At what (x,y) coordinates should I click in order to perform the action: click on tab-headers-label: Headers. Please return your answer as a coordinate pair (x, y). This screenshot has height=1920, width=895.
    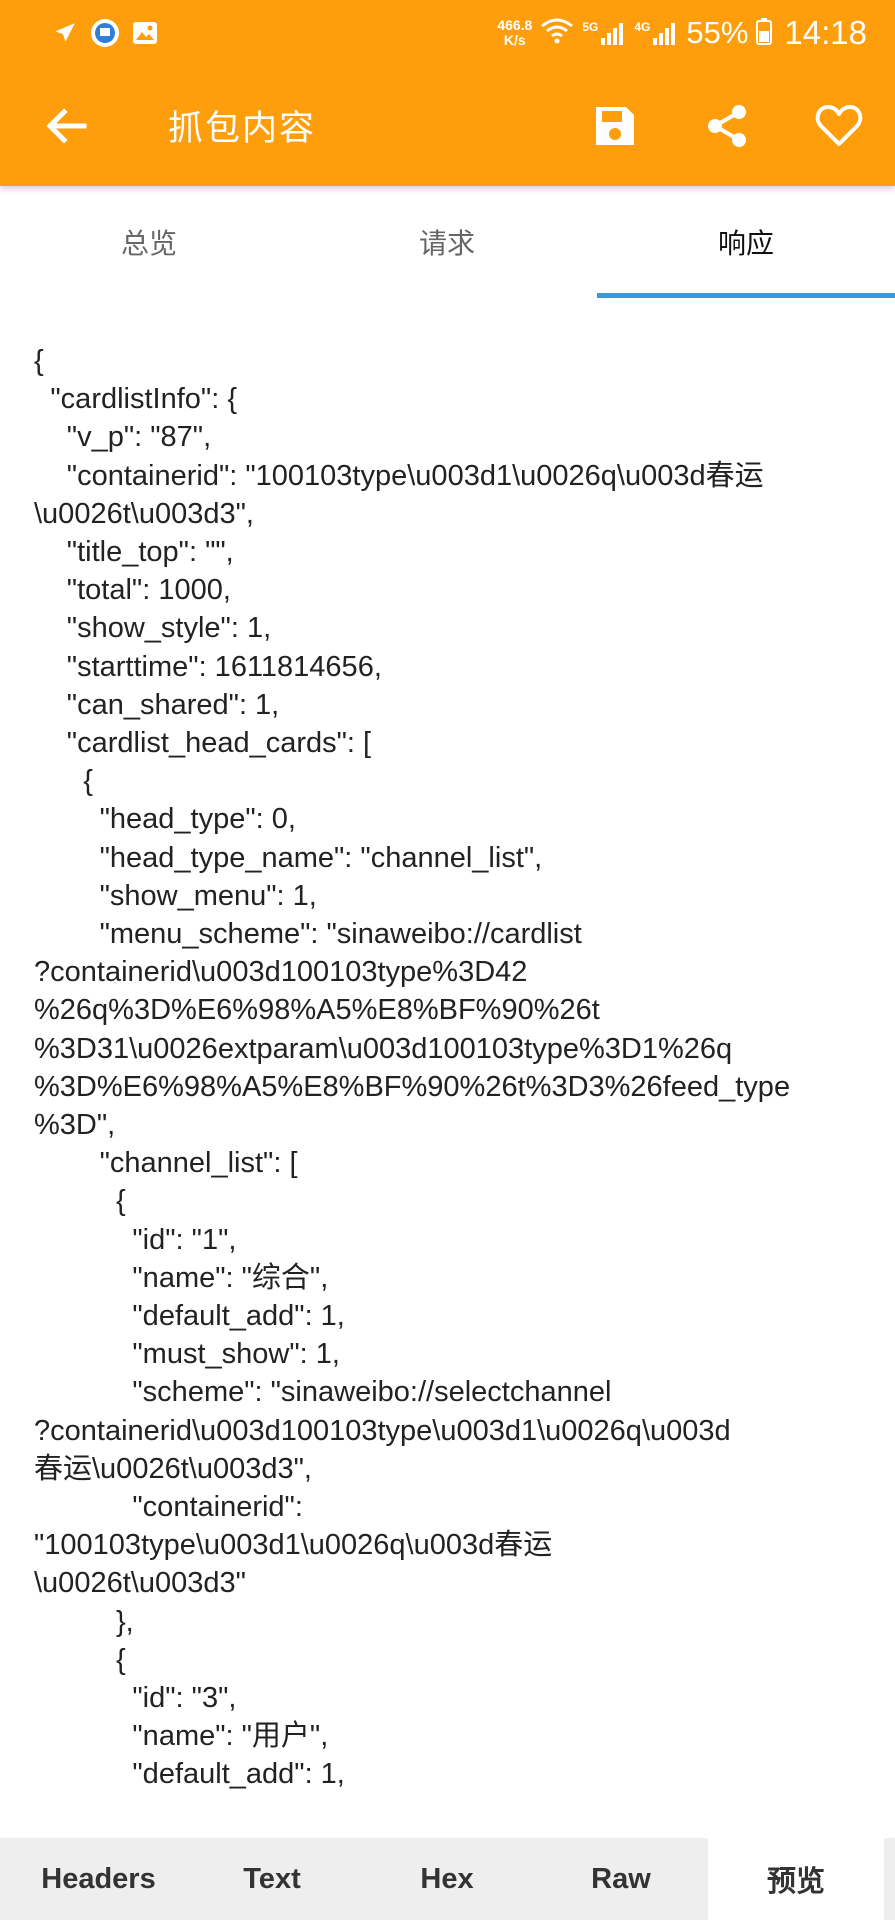
    Looking at the image, I should click on (98, 1878).